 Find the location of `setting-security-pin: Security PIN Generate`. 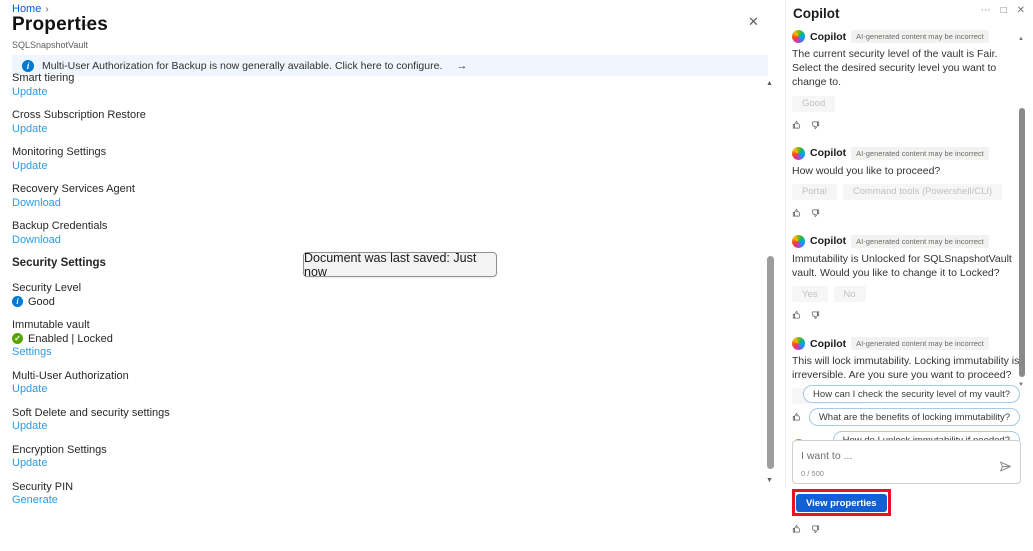

setting-security-pin: Security PIN Generate is located at coordinates (362, 494).